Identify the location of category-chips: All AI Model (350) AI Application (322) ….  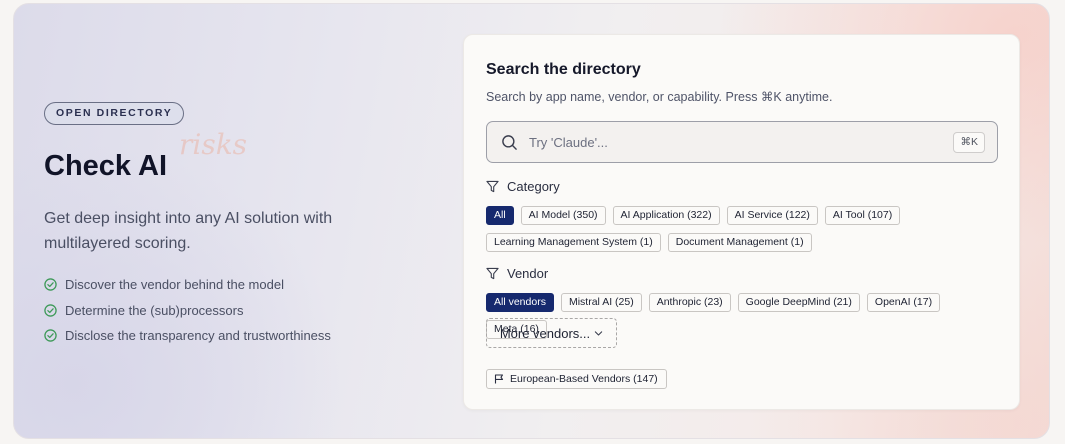
(746, 229).